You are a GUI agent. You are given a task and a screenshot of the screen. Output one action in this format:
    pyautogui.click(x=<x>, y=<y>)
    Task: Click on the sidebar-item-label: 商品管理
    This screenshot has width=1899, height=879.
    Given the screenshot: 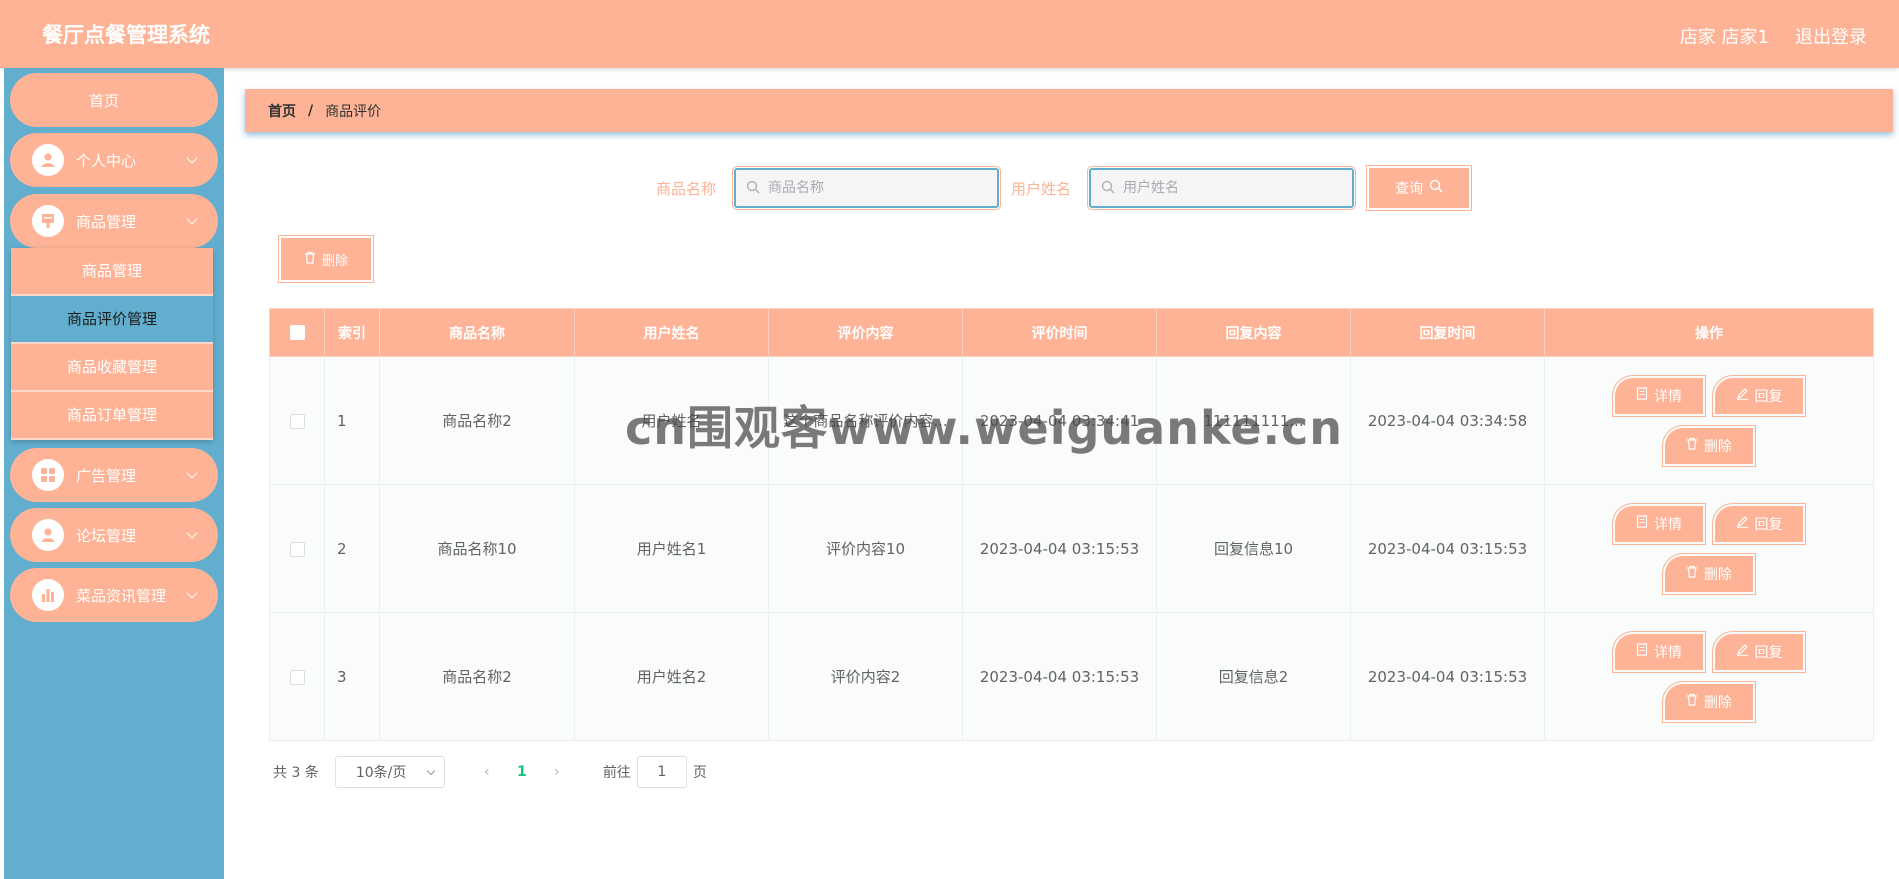 What is the action you would take?
    pyautogui.click(x=106, y=221)
    